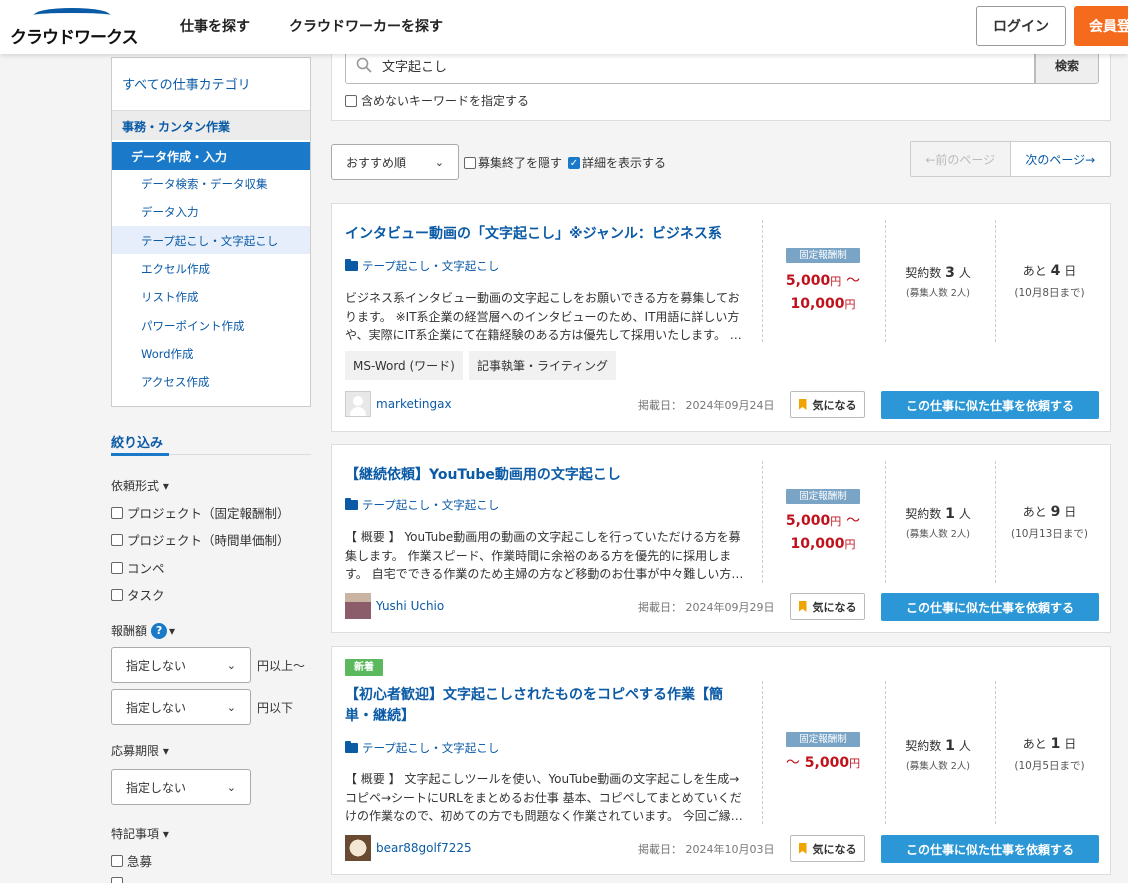 The image size is (1128, 883). I want to click on filter-title: 絞り込み, so click(137, 443).